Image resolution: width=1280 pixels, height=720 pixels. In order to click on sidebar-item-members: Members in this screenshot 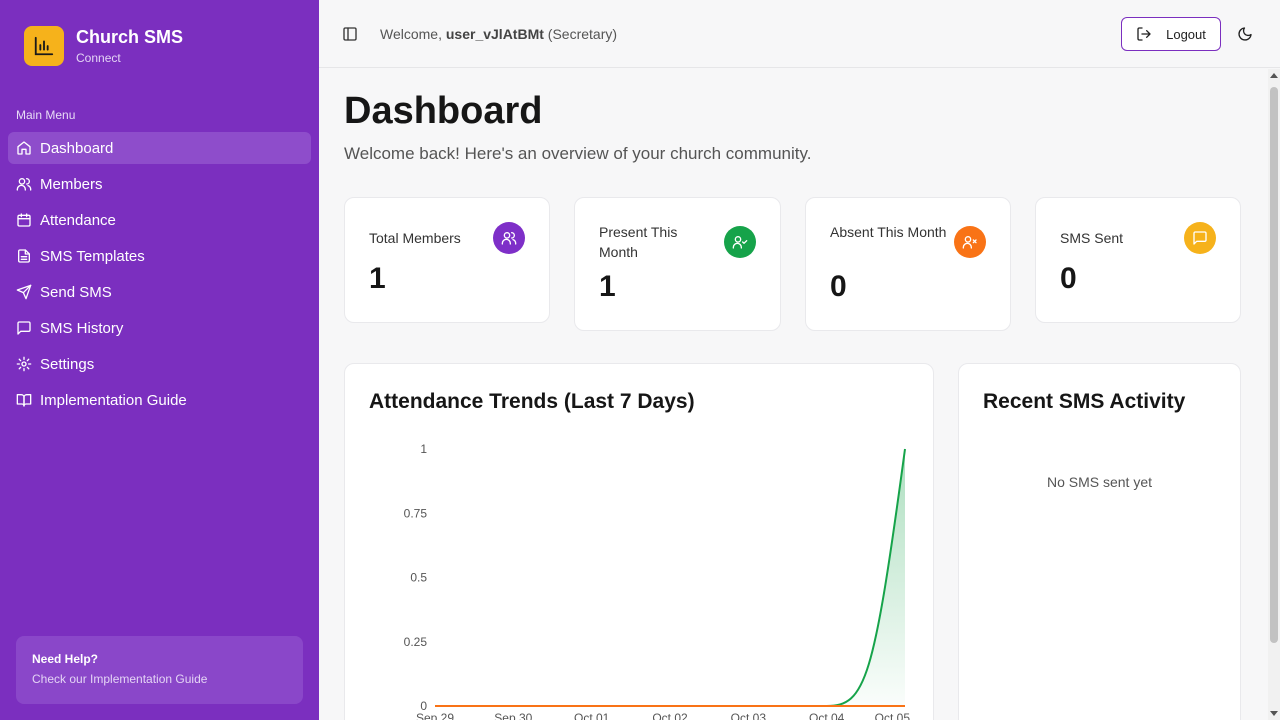, I will do `click(159, 184)`.